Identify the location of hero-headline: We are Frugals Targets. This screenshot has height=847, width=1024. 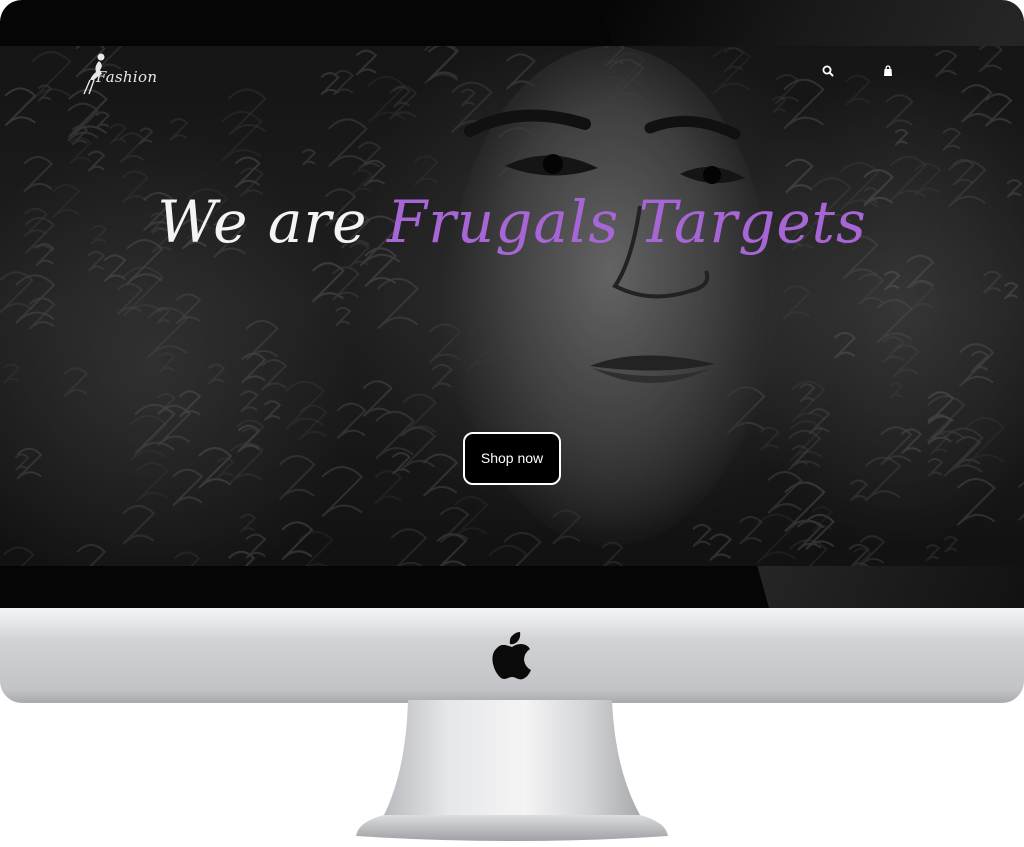
(512, 222).